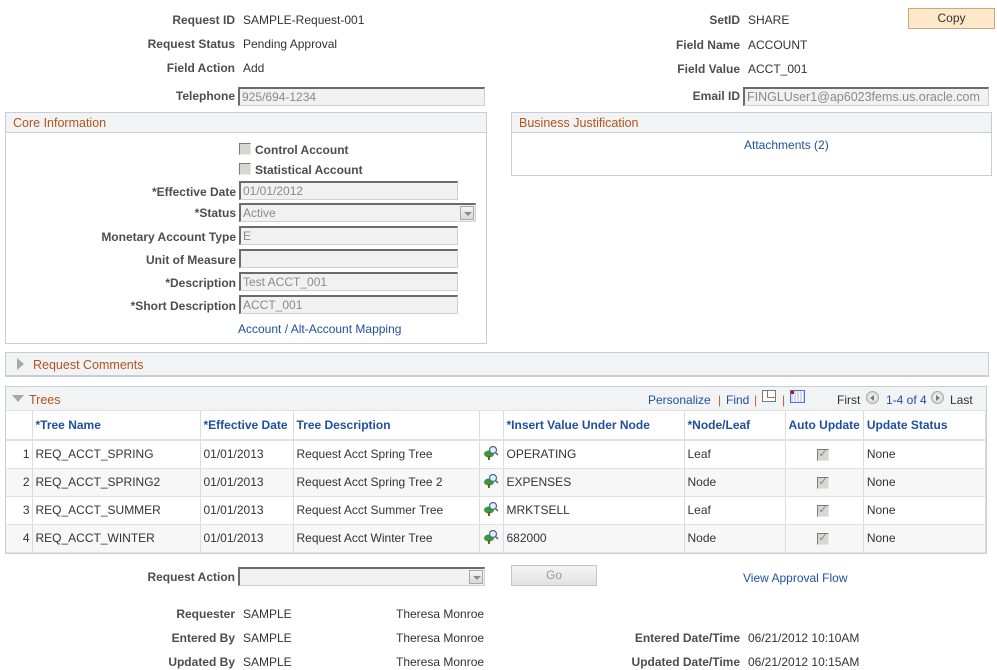  Describe the element at coordinates (290, 44) in the screenshot. I see `request-status-value: Pending Approval` at that location.